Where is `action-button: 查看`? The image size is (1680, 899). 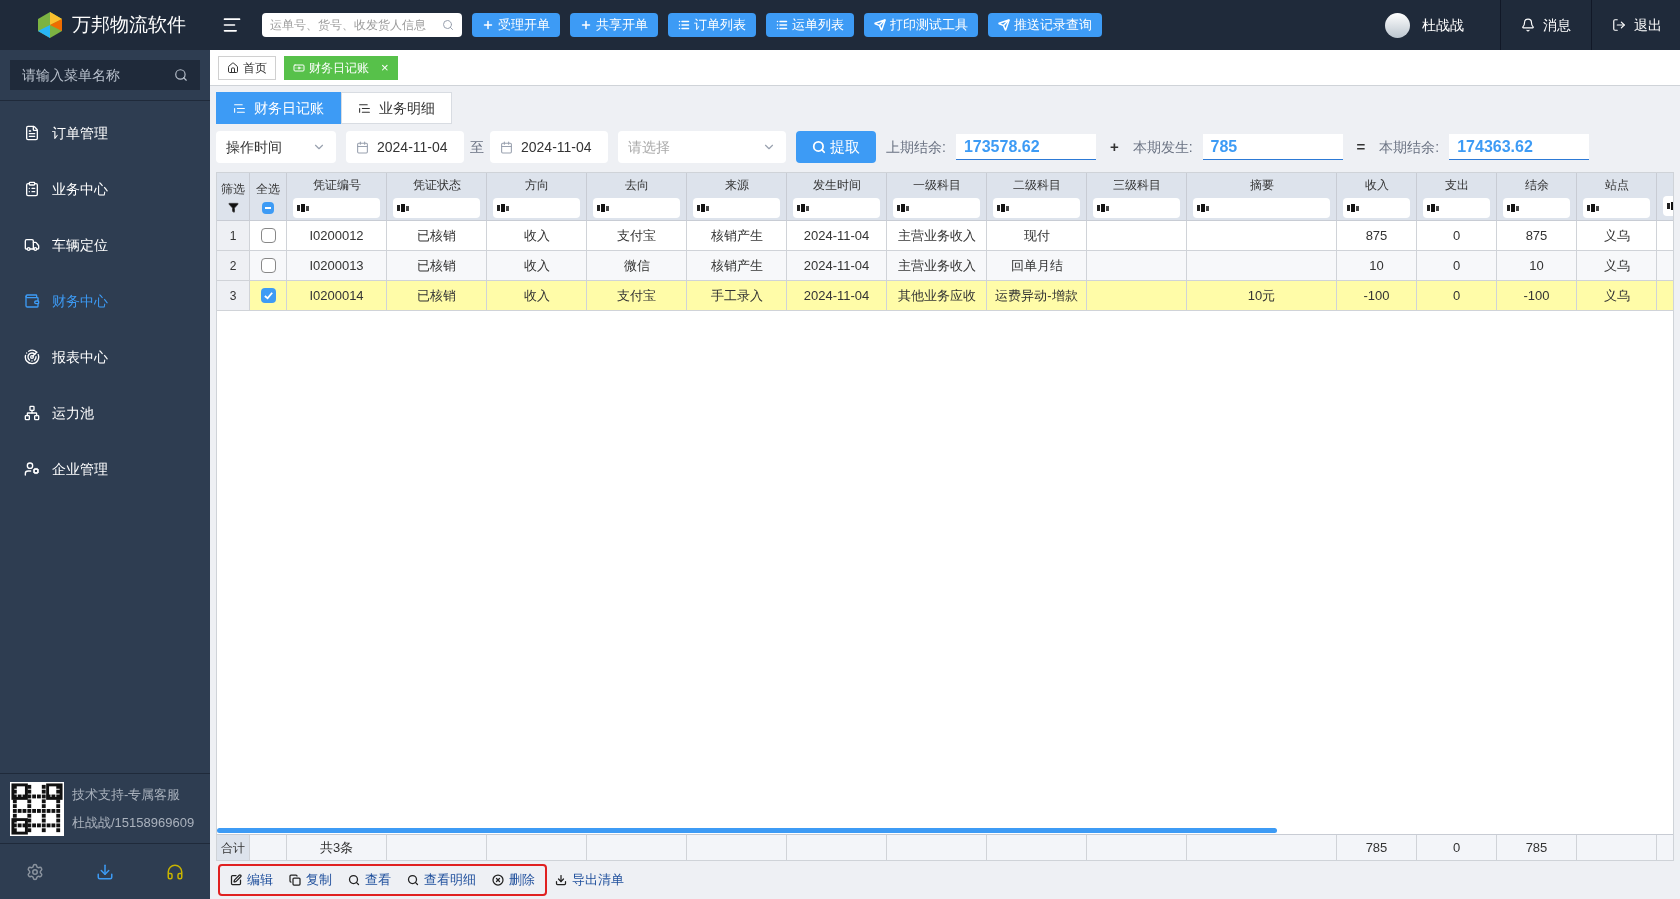 action-button: 查看 is located at coordinates (369, 880).